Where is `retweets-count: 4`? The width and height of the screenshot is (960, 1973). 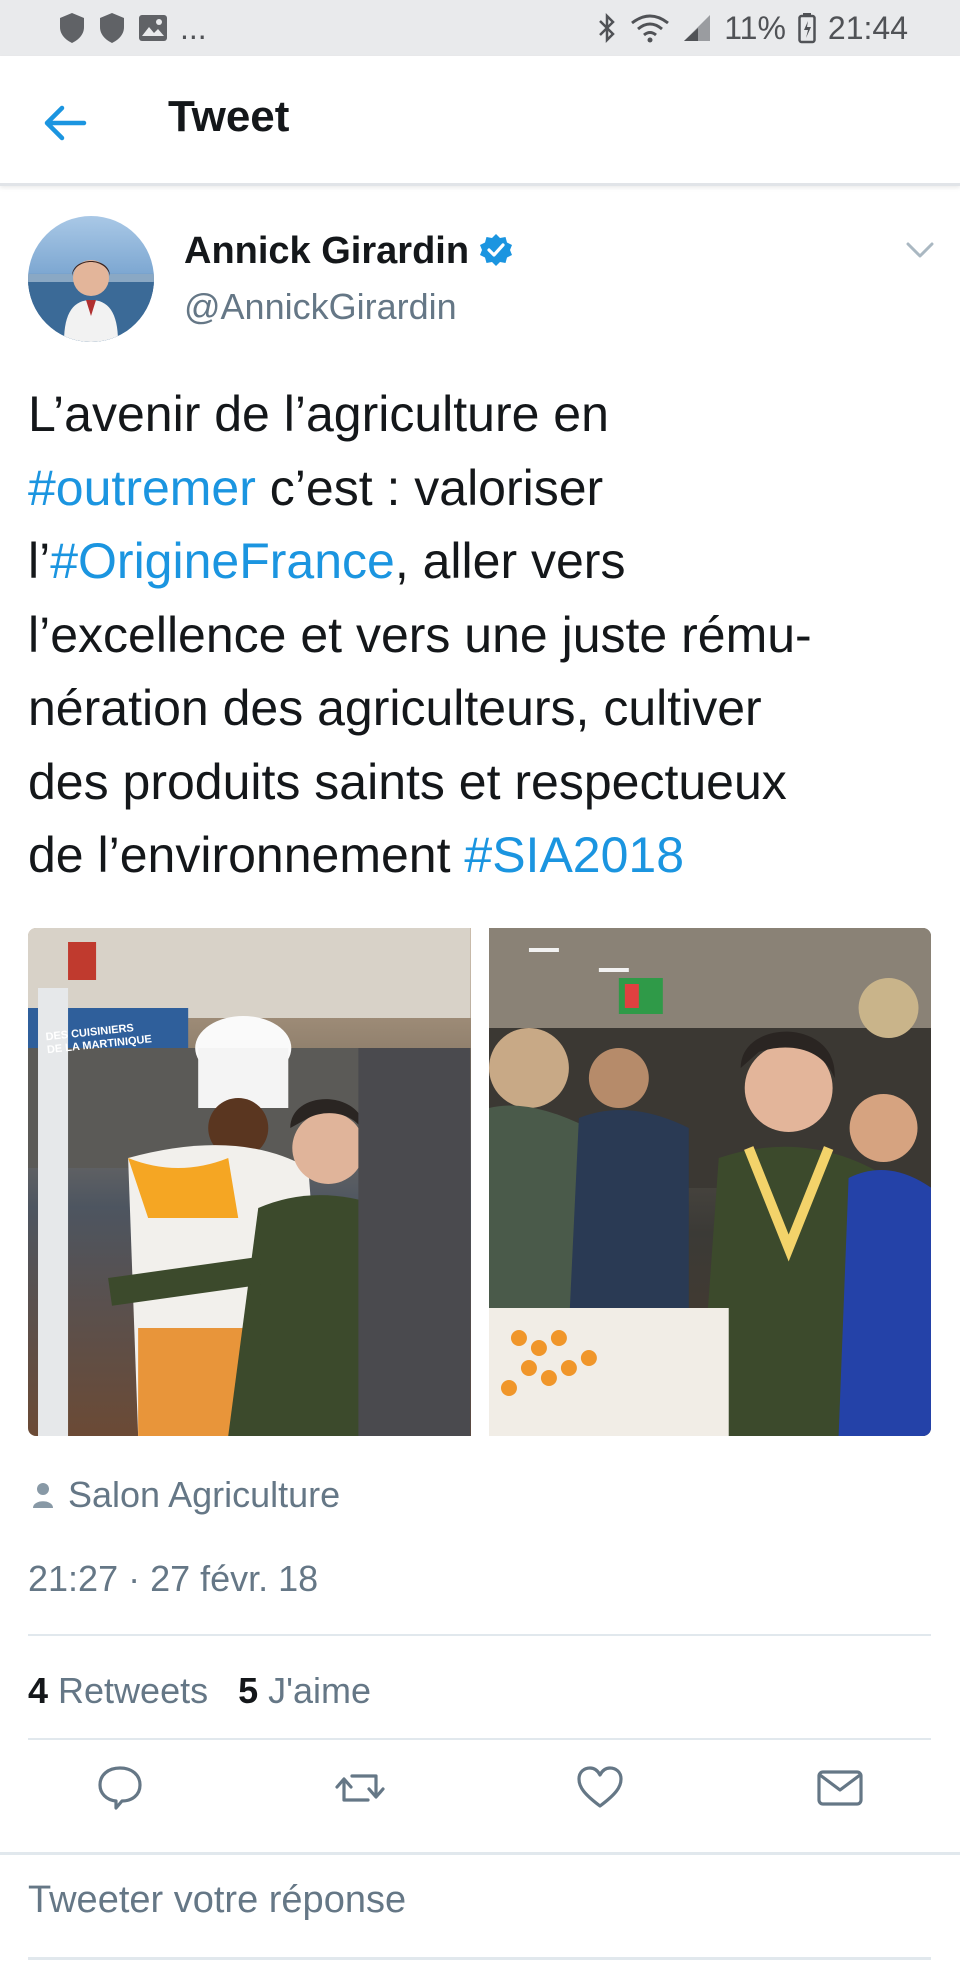
retweets-count: 4 is located at coordinates (38, 1690).